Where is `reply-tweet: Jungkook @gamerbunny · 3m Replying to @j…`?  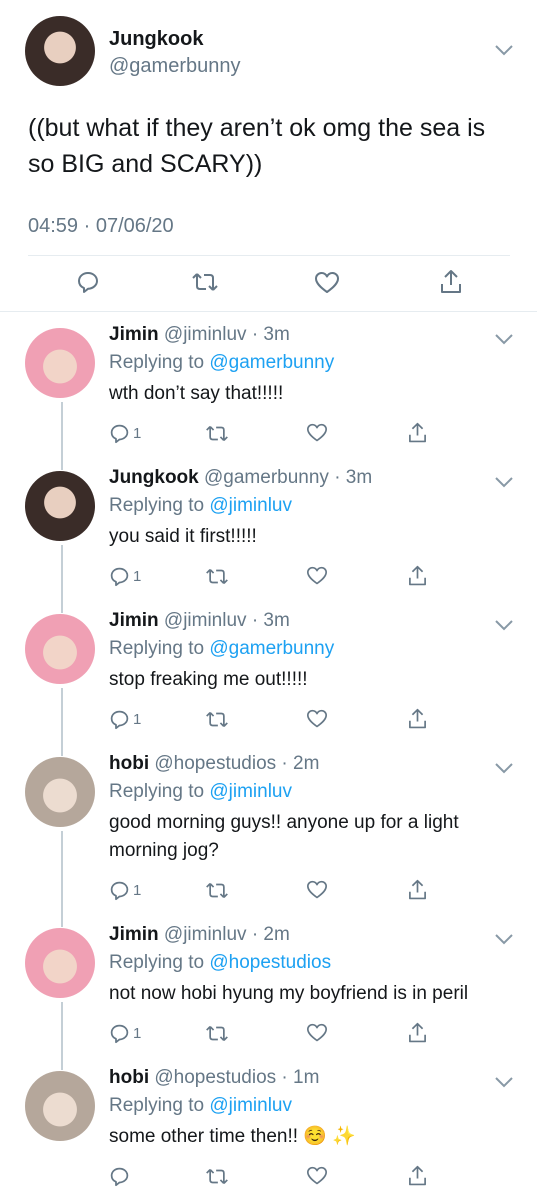 reply-tweet: Jungkook @gamerbunny · 3m Replying to @j… is located at coordinates (268, 526).